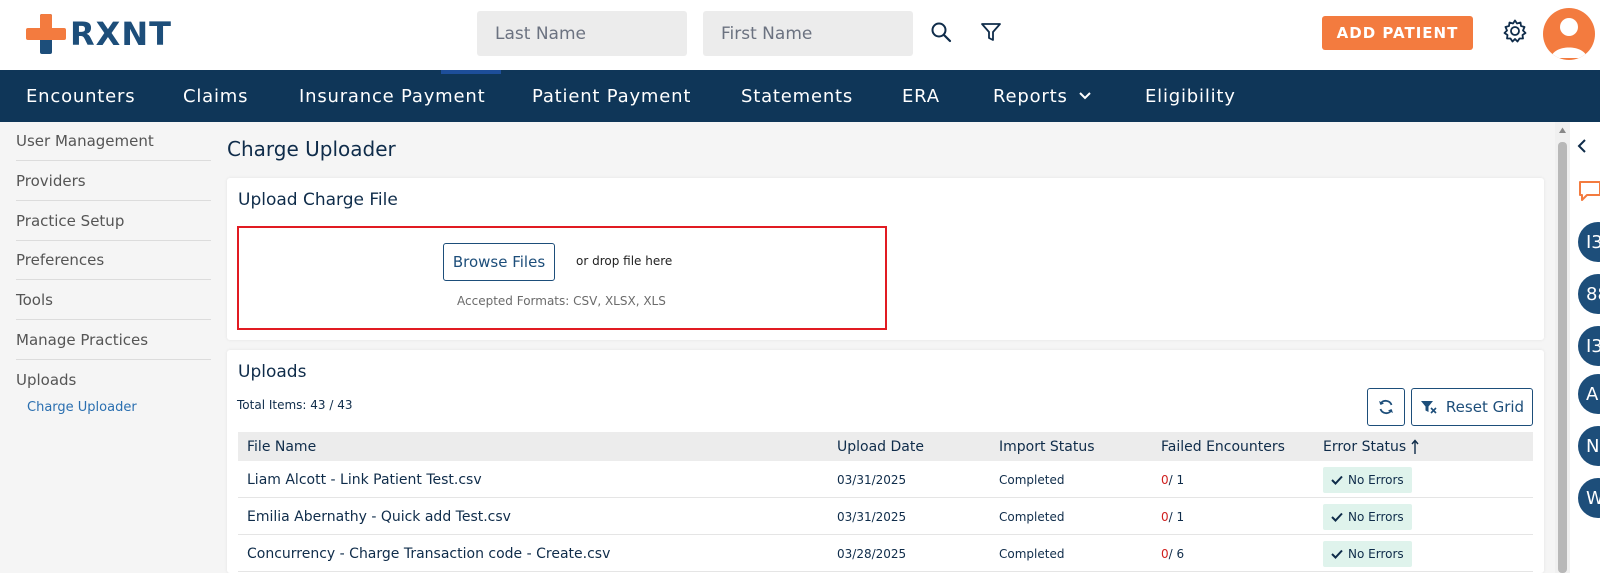  What do you see at coordinates (1589, 191) in the screenshot?
I see `chat-icon` at bounding box center [1589, 191].